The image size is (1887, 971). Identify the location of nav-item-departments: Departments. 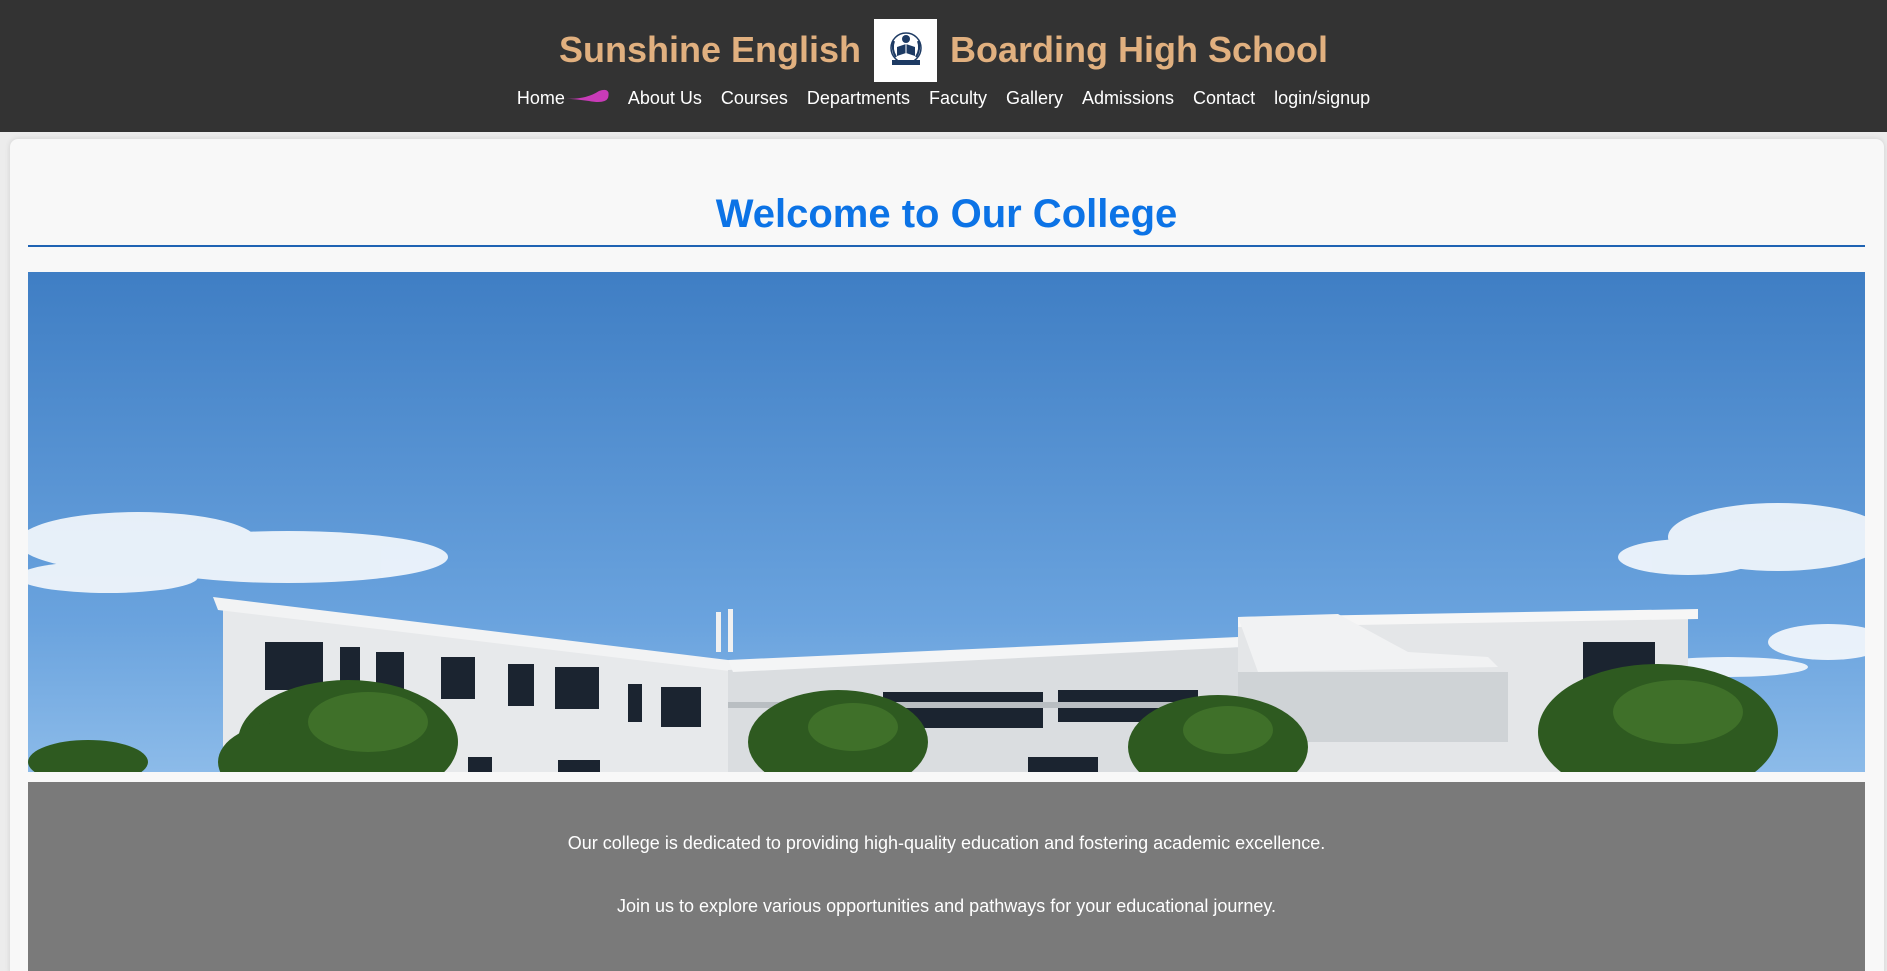
(858, 98).